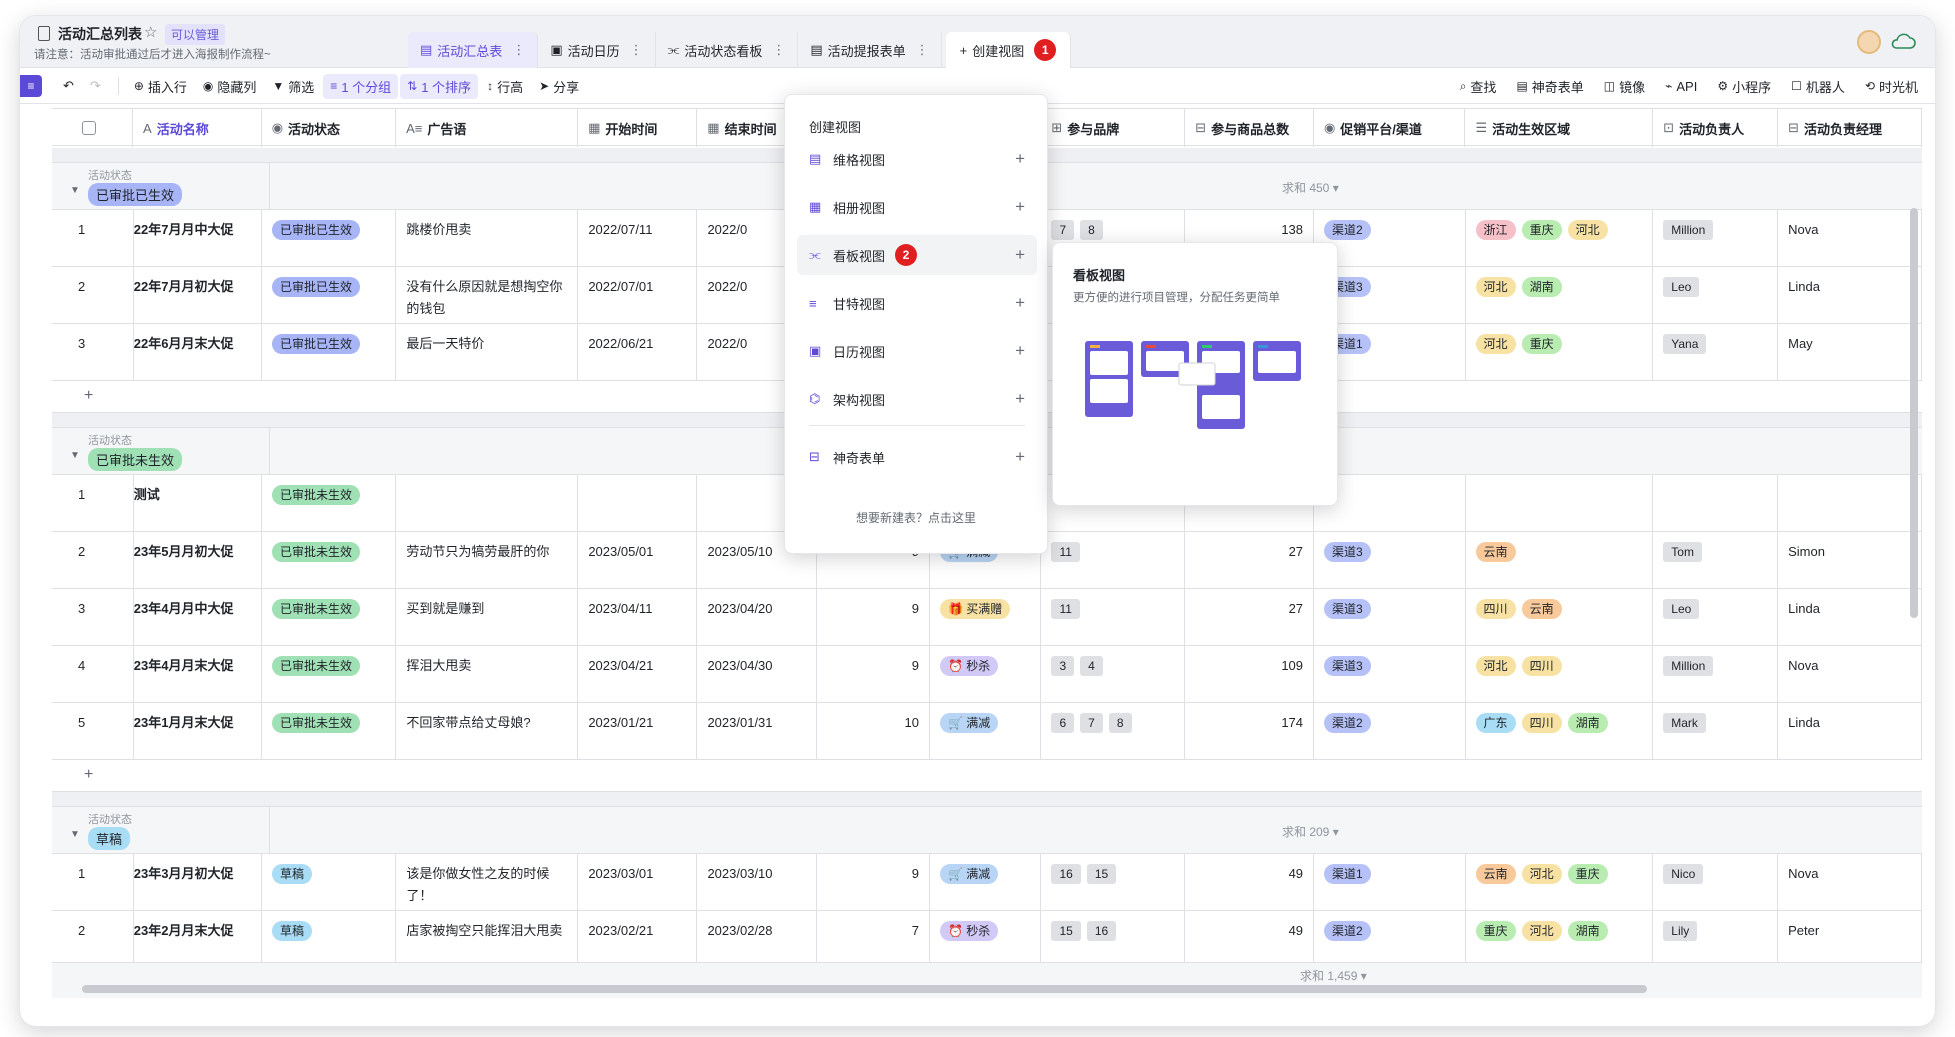 Image resolution: width=1955 pixels, height=1037 pixels. Describe the element at coordinates (505, 86) in the screenshot. I see `toolbar-button-5: ↕ 行高` at that location.